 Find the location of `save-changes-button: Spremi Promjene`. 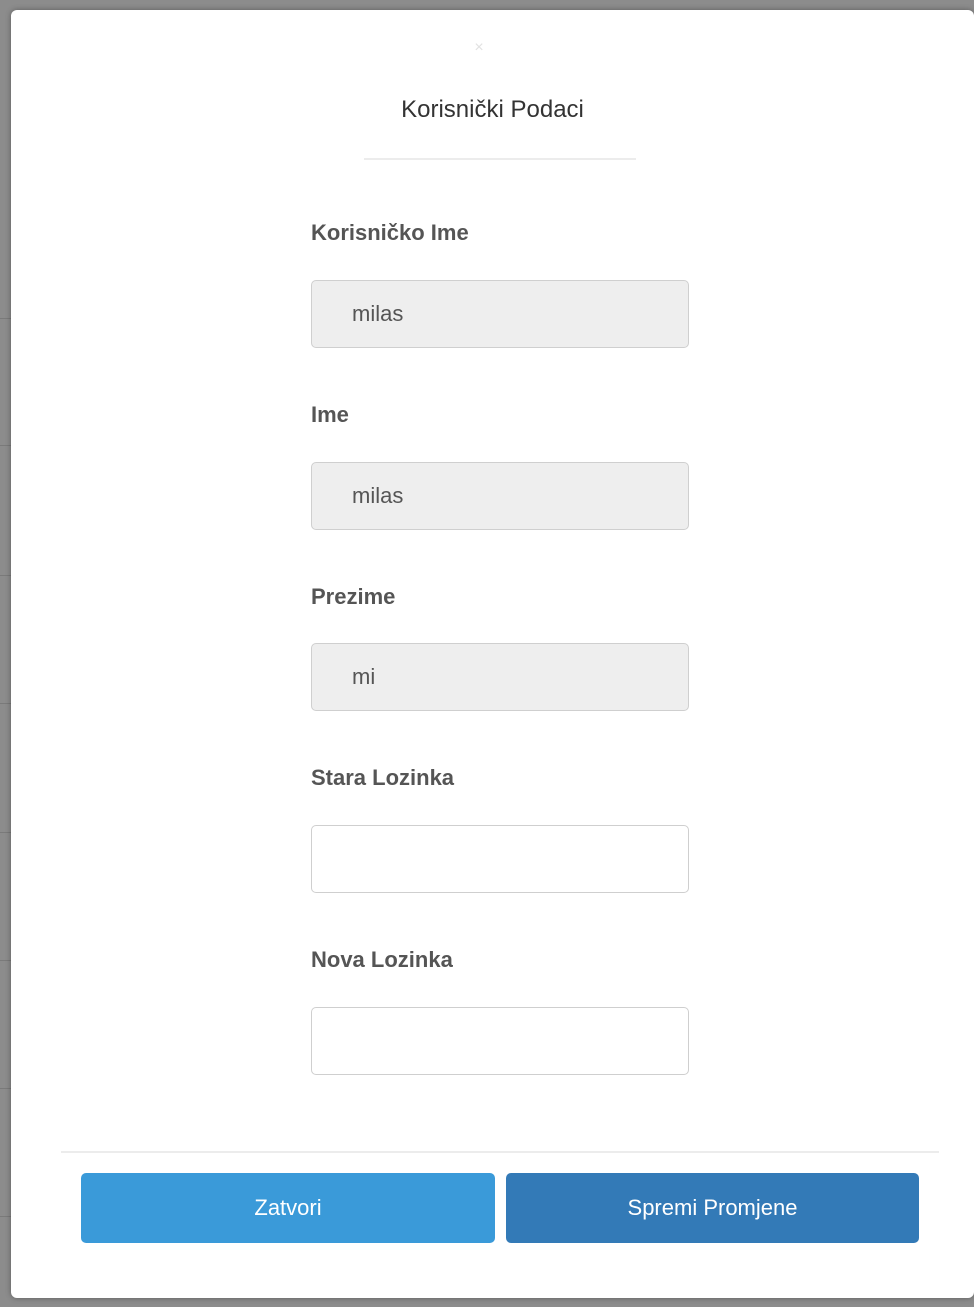

save-changes-button: Spremi Promjene is located at coordinates (712, 1208).